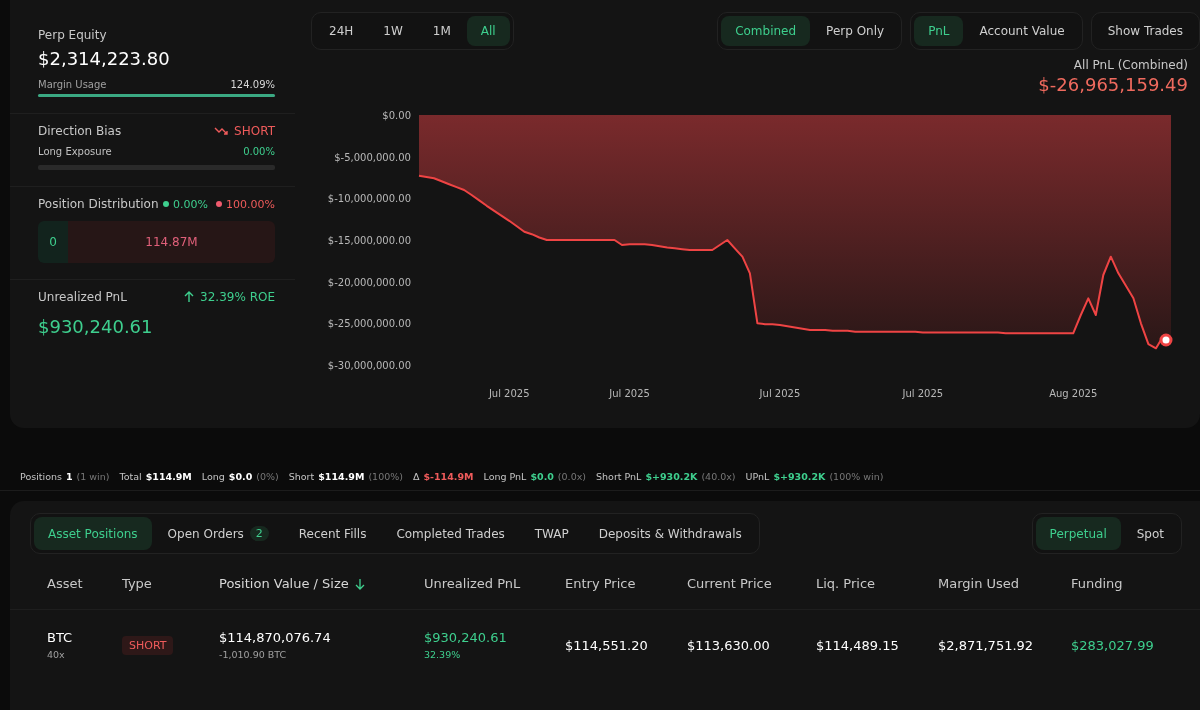 This screenshot has height=710, width=1200. Describe the element at coordinates (846, 583) in the screenshot. I see `column-header: Liq. Price` at that location.